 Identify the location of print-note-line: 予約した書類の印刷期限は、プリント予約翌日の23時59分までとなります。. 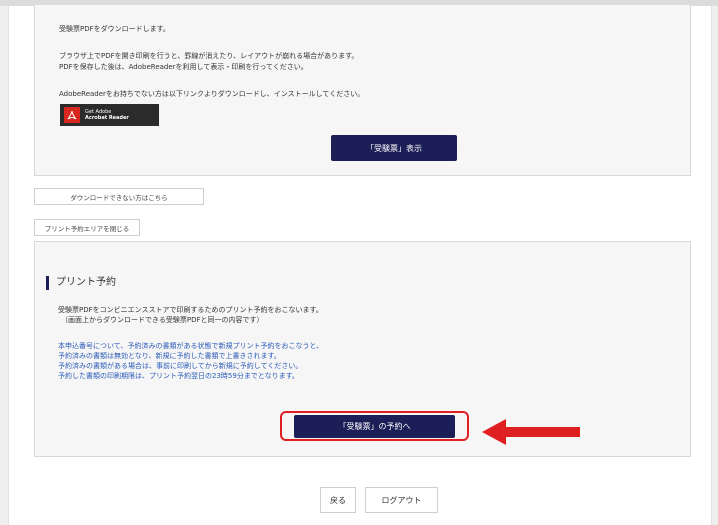
(178, 376).